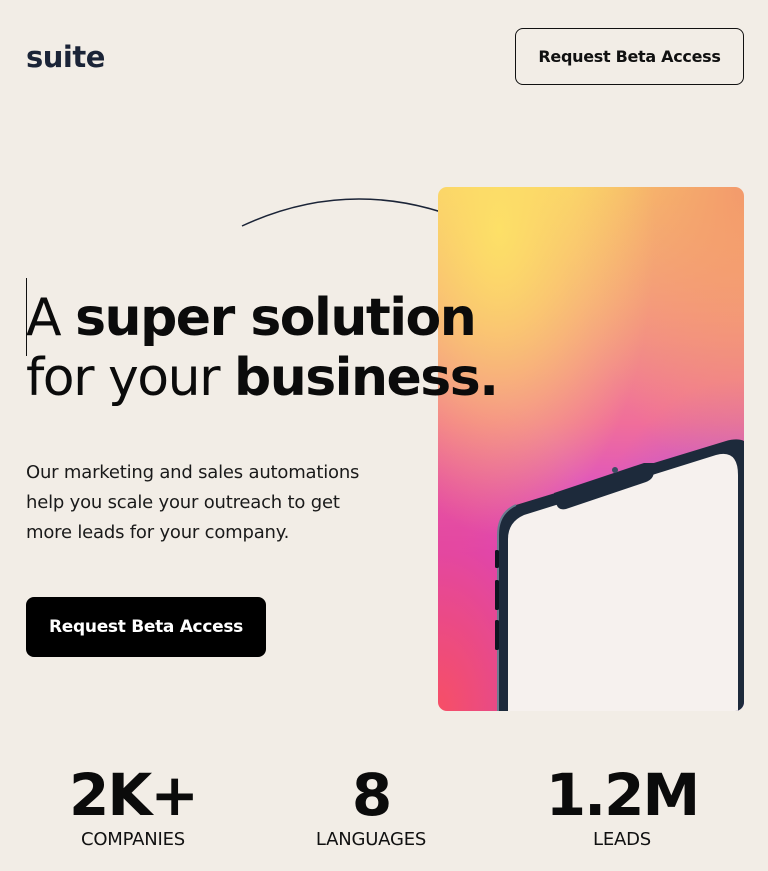  What do you see at coordinates (371, 839) in the screenshot?
I see `stat-label: LANGUAGES` at bounding box center [371, 839].